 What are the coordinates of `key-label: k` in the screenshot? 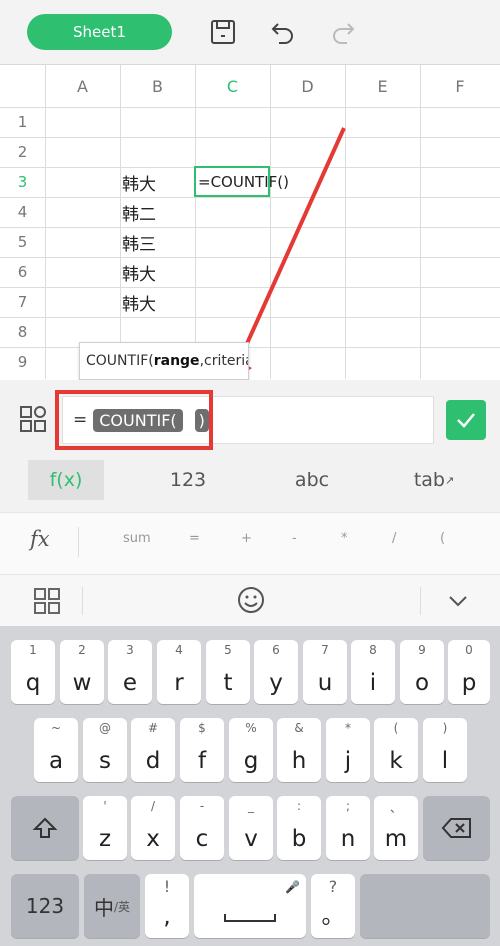 It's located at (396, 761).